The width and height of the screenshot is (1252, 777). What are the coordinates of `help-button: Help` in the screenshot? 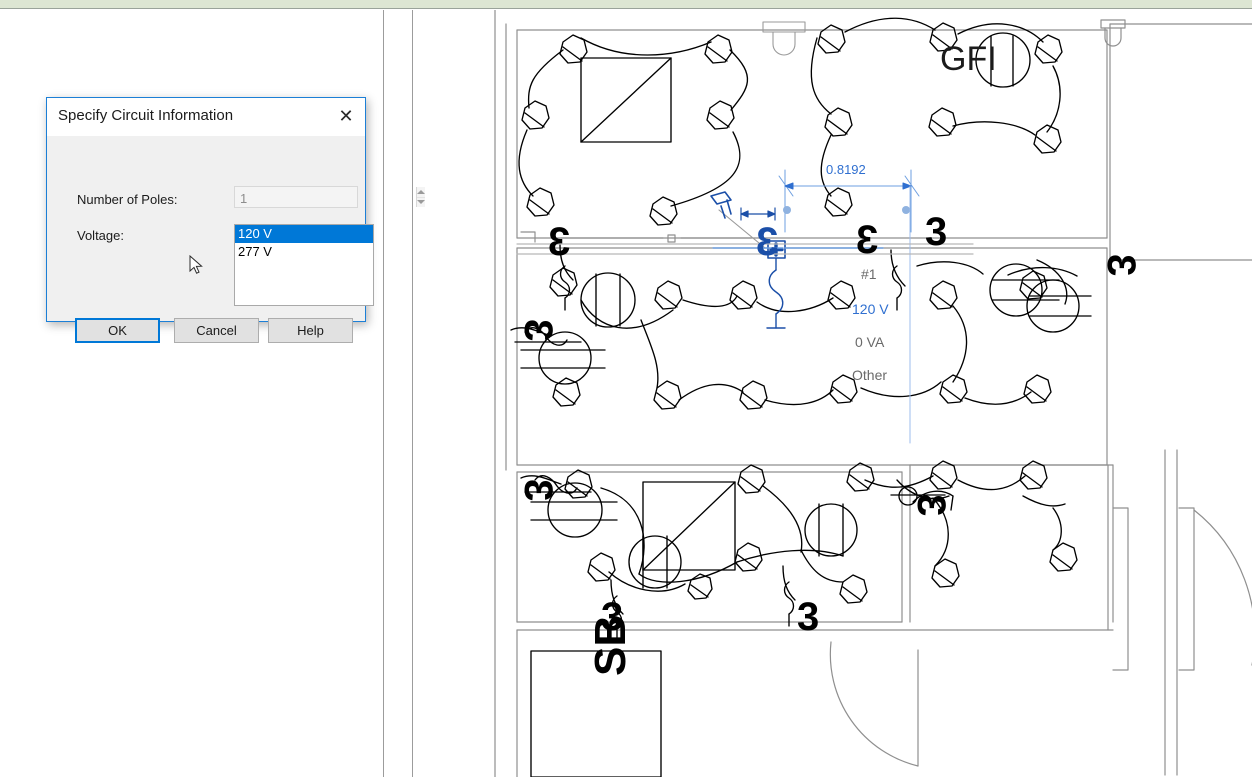 It's located at (310, 330).